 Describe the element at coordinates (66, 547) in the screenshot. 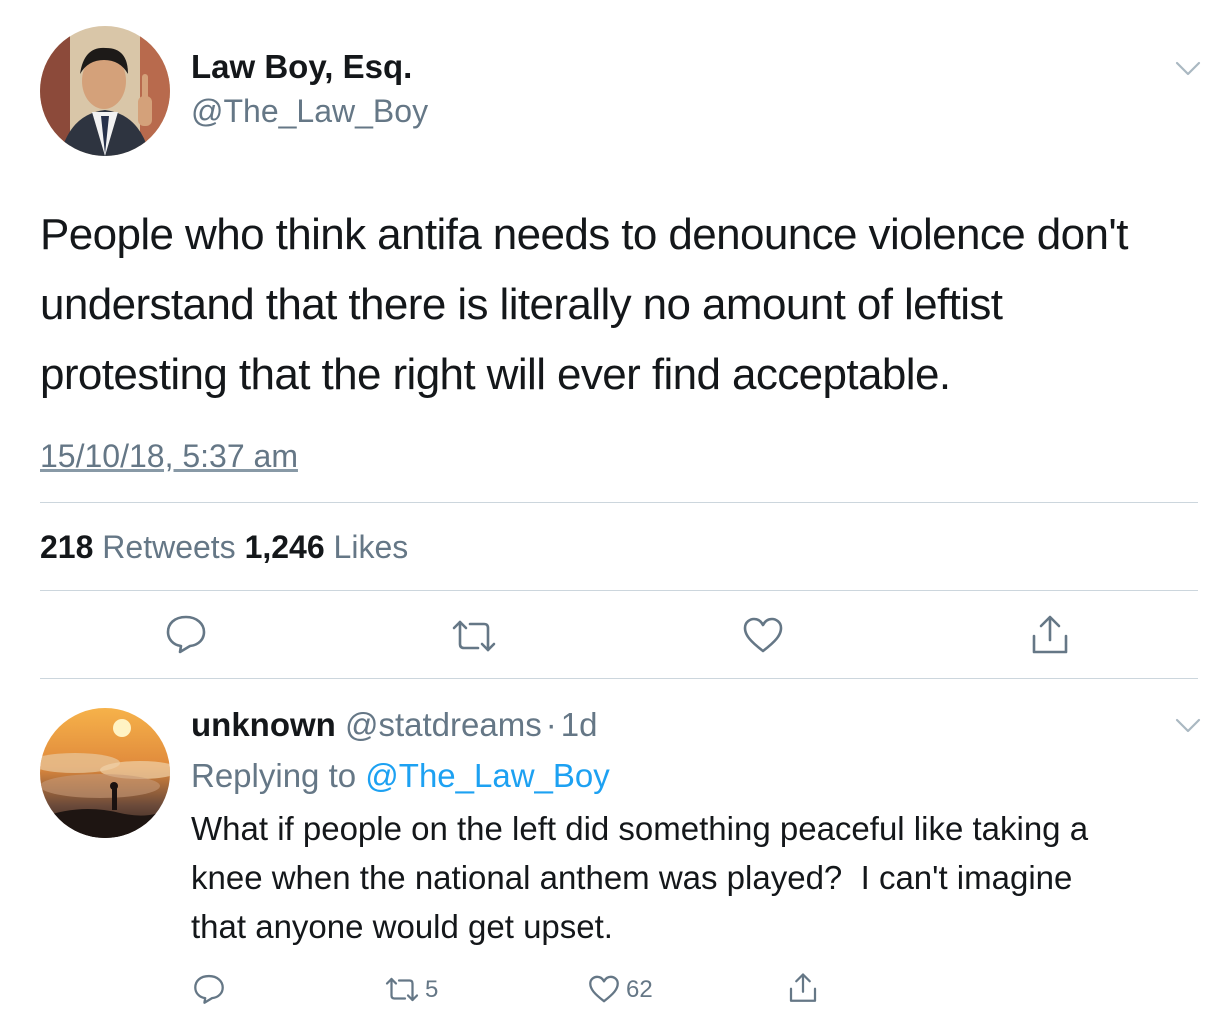

I see `retweets-count: 218` at that location.